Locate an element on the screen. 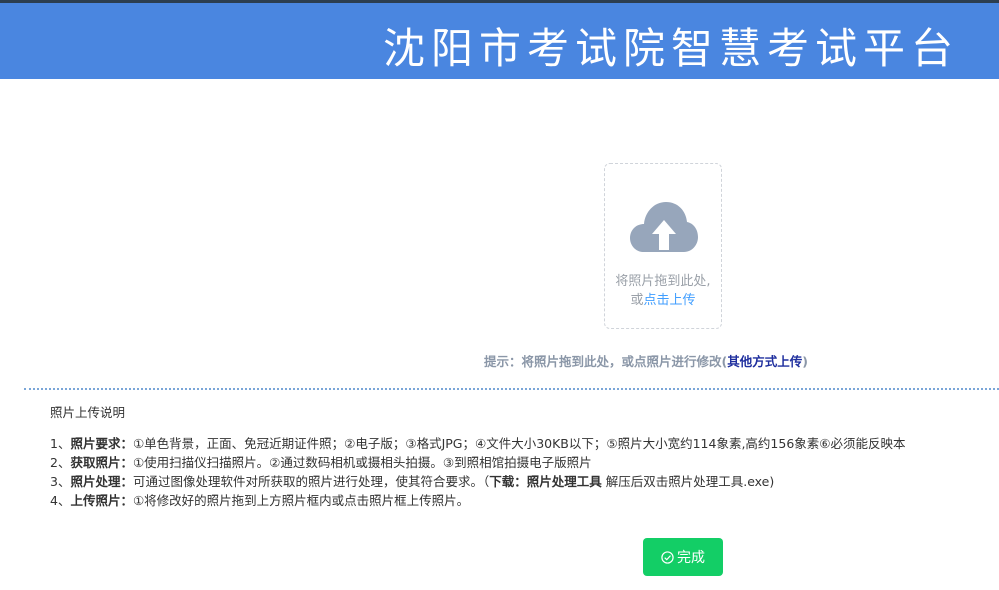 The image size is (999, 590). item-text: ①将修改好的照片拖到上方照片框内或点击照片框上传照片。 is located at coordinates (301, 500).